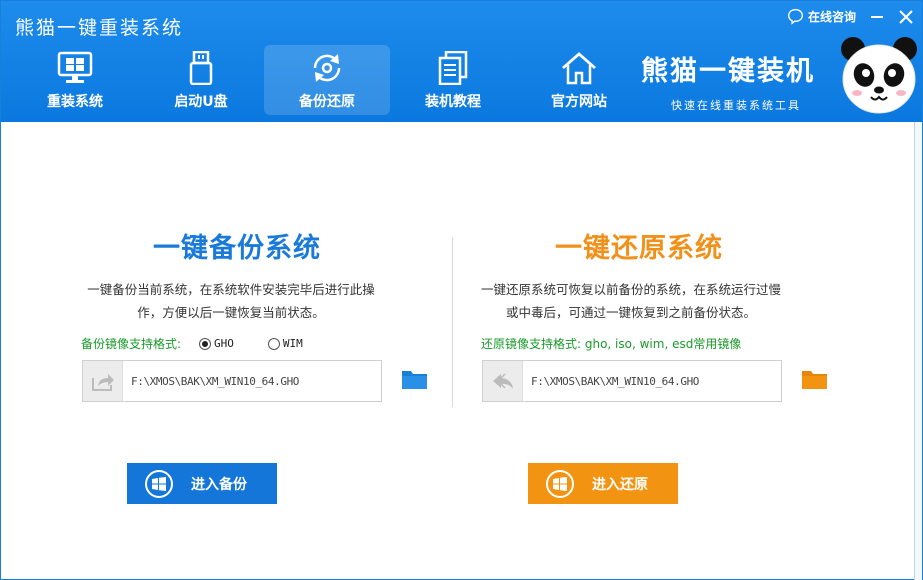  Describe the element at coordinates (231, 301) in the screenshot. I see `backup-description: 一键备份当前系统，在系统软件安装完毕后进行此操作，方便以后一键恢复当前状态。` at that location.